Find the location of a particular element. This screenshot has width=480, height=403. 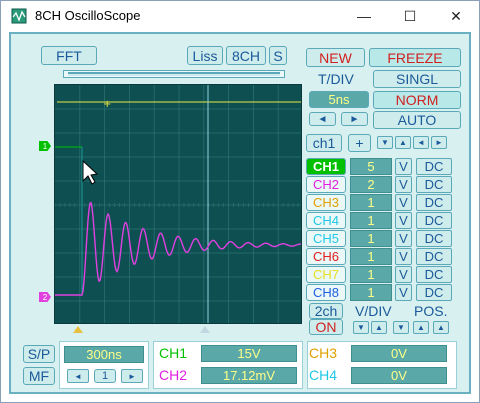

page-number: 1 is located at coordinates (105, 376).